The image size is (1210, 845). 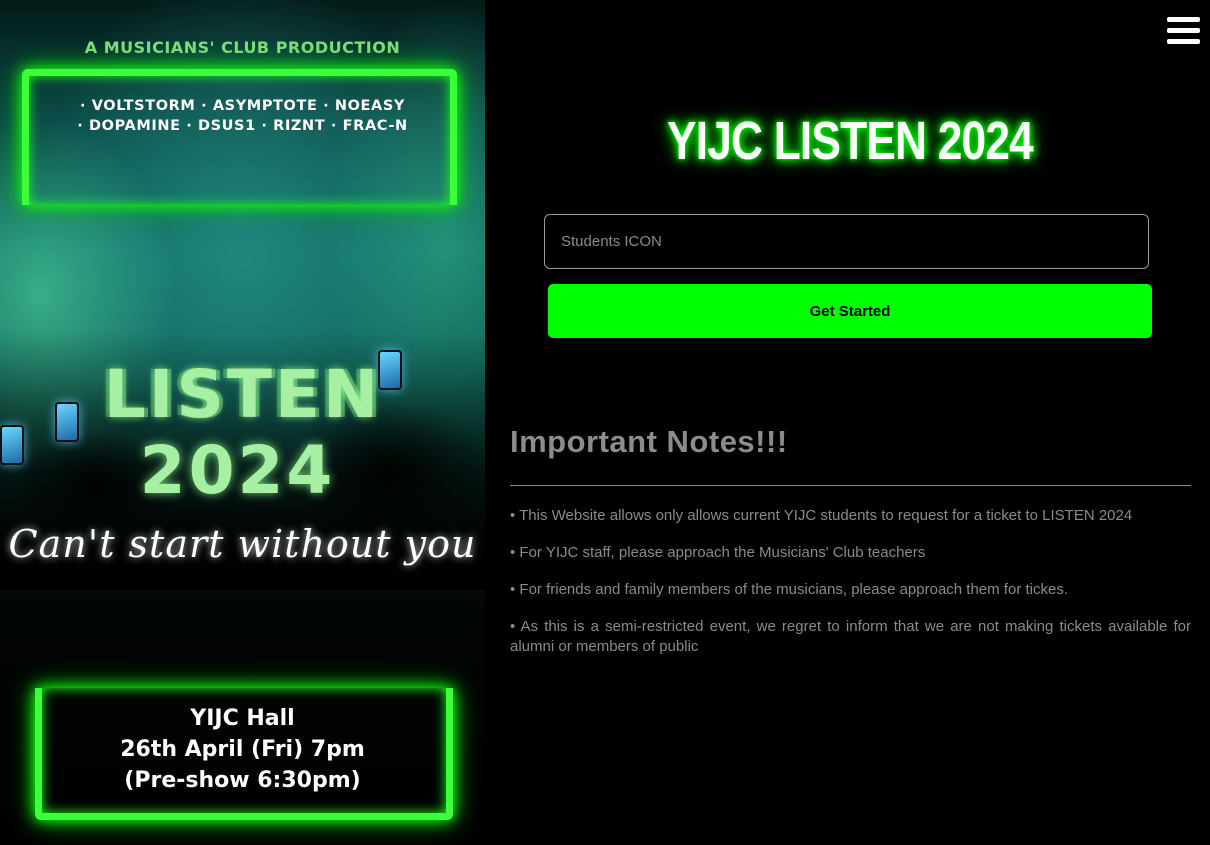 I want to click on student-icon-input, so click(x=846, y=241).